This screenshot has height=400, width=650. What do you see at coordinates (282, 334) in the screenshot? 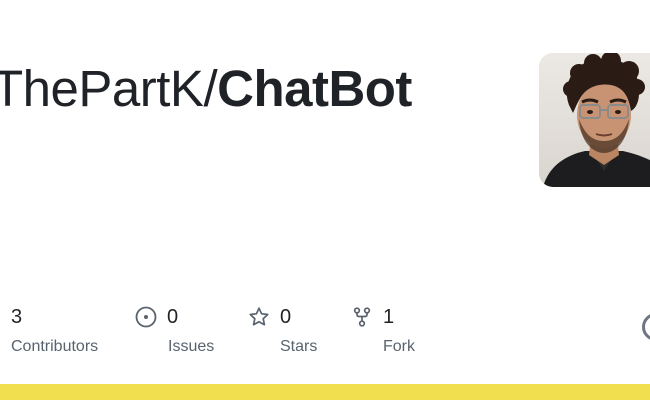
I see `stars-stat: 0 Stars` at bounding box center [282, 334].